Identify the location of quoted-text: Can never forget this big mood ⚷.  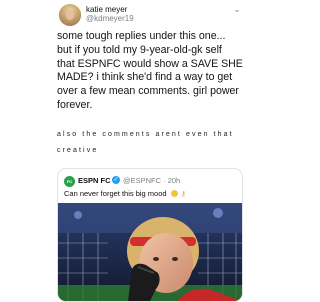
(125, 193).